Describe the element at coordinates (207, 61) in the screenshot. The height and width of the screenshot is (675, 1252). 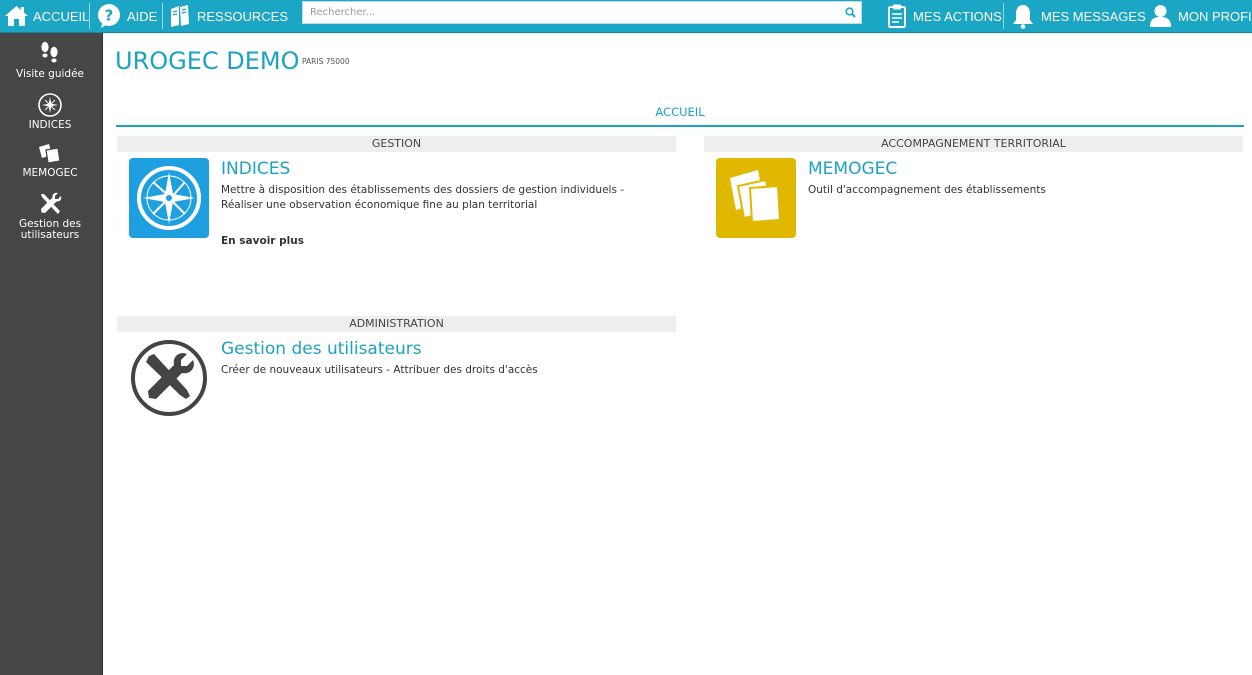
I see `page-title: UROGEC DEMO` at that location.